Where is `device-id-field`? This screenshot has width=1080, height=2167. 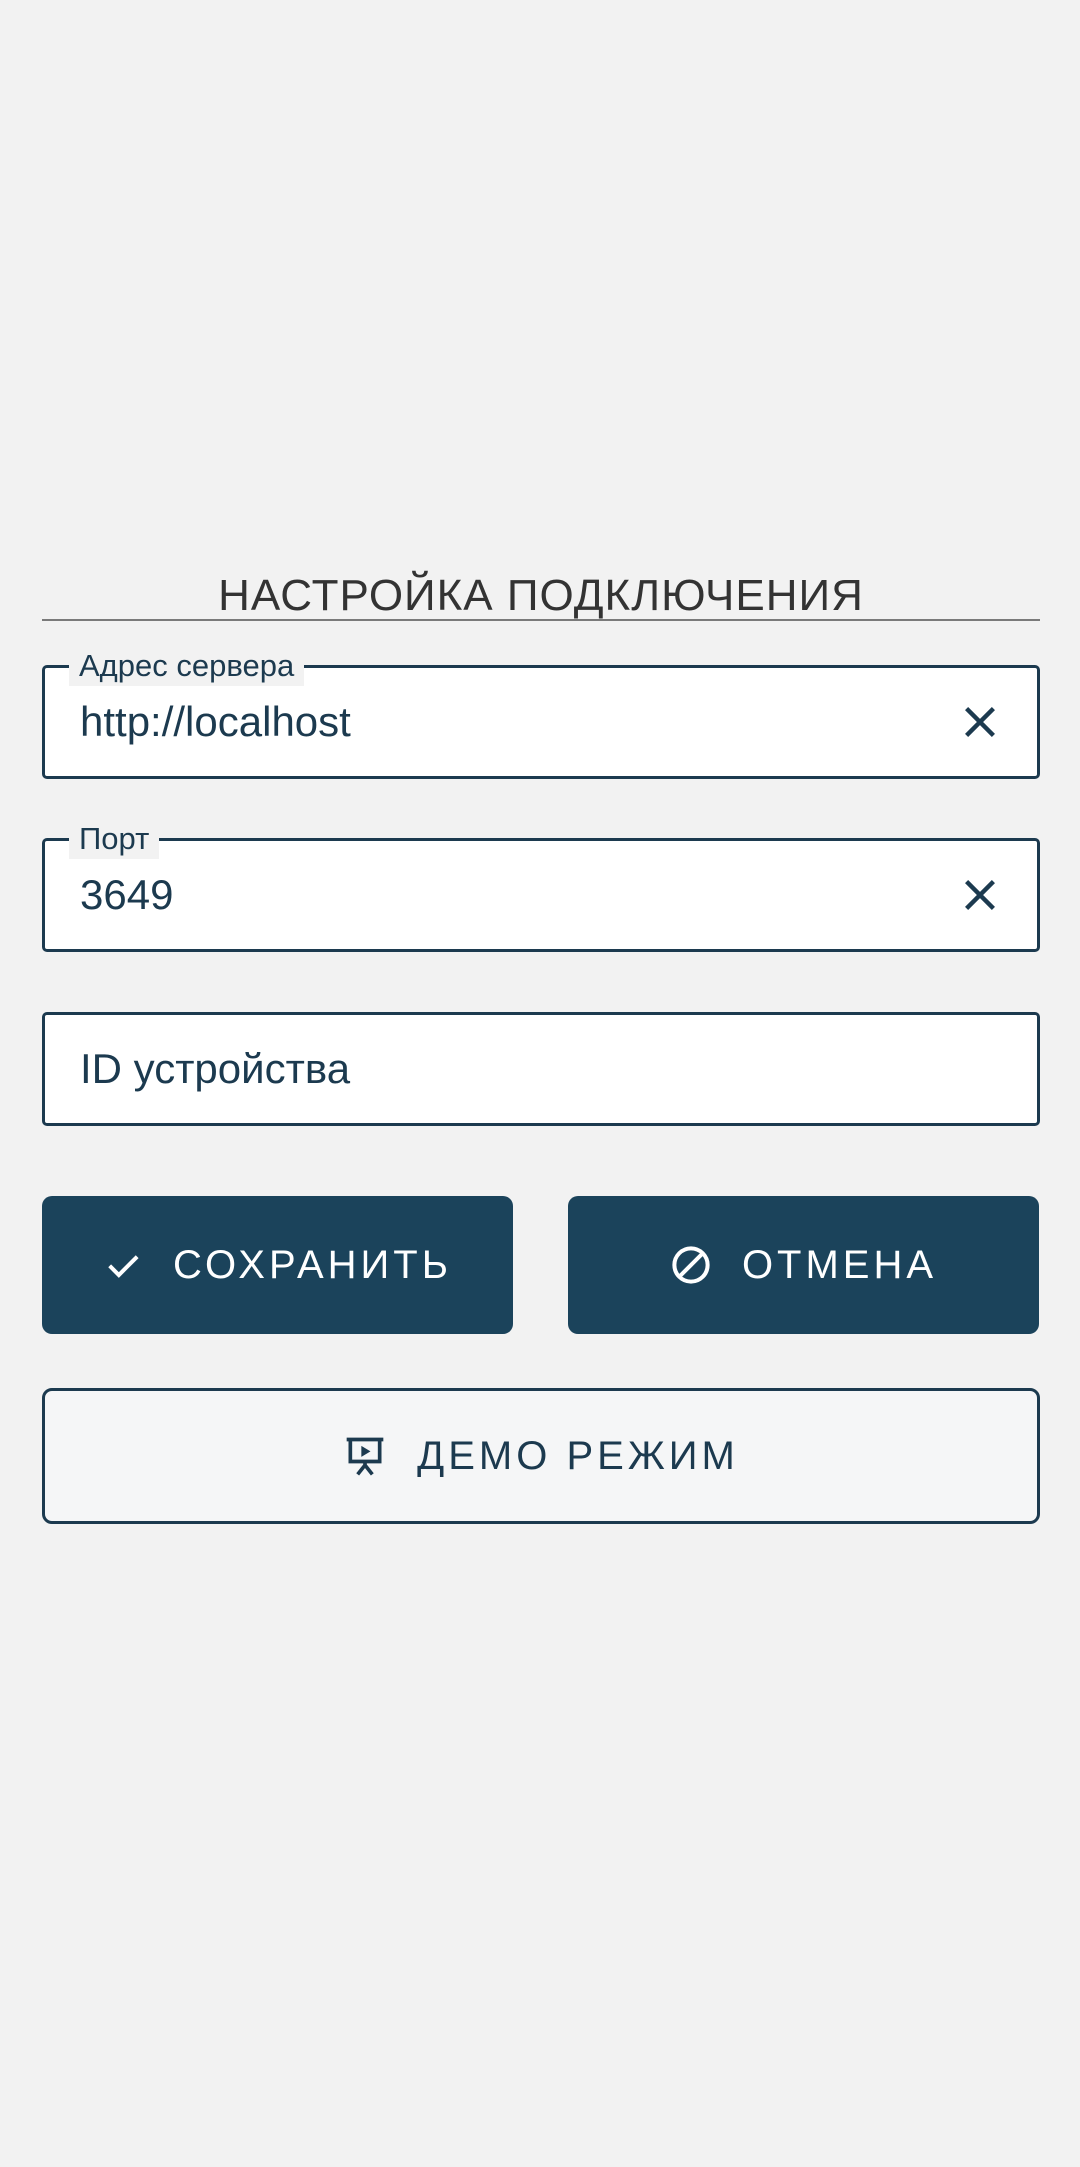
device-id-field is located at coordinates (541, 1069).